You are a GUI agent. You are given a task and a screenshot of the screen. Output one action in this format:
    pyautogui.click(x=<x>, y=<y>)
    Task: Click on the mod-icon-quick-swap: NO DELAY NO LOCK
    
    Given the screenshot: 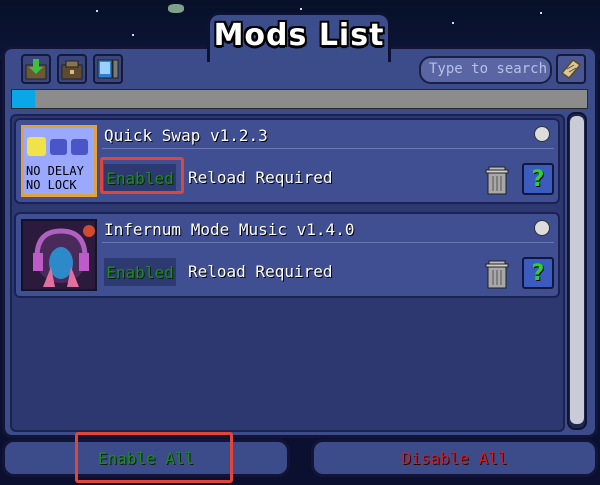 What is the action you would take?
    pyautogui.click(x=59, y=161)
    